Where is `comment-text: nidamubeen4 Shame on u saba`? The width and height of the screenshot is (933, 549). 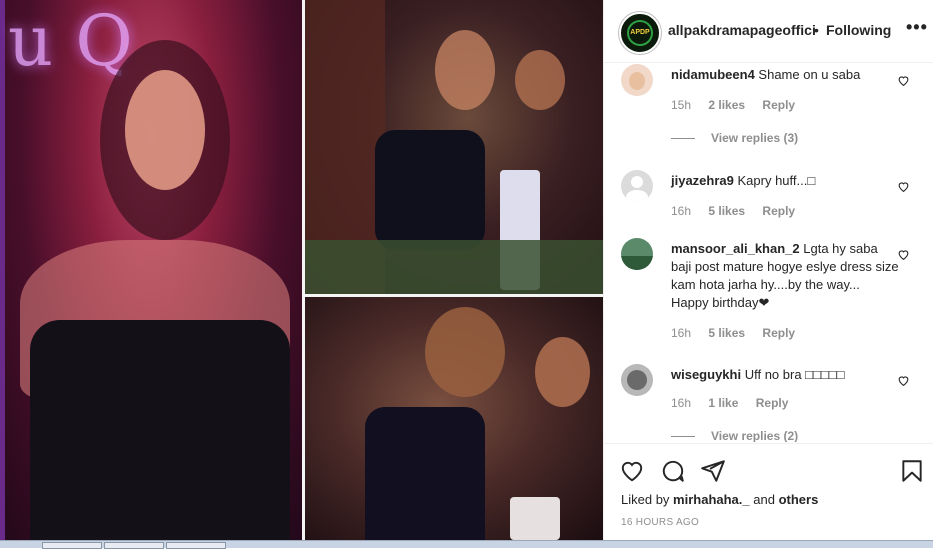 comment-text: nidamubeen4 Shame on u saba is located at coordinates (785, 75).